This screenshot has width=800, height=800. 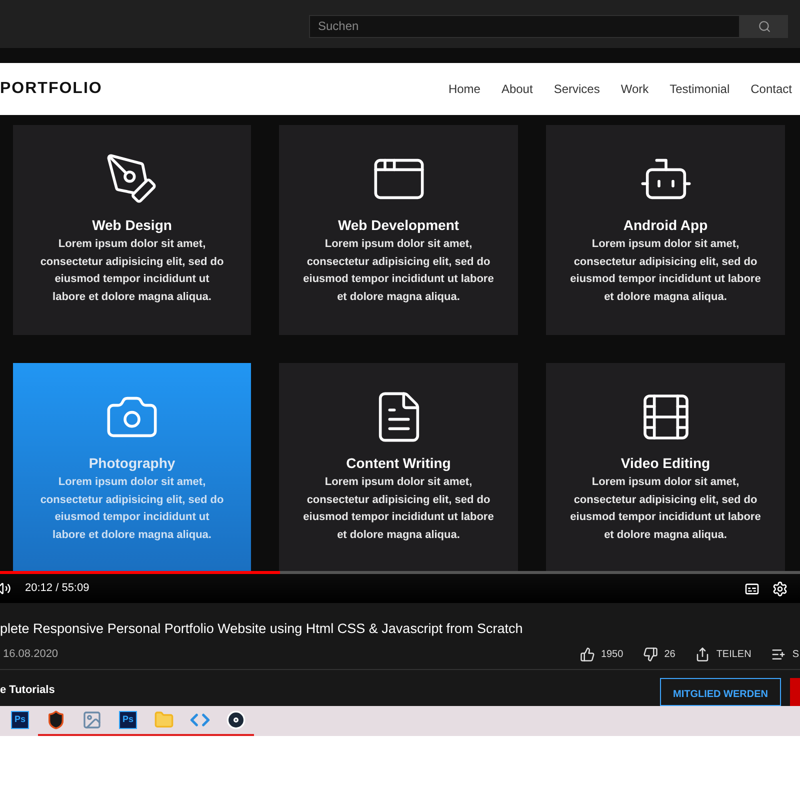 I want to click on service-title: Web Design, so click(x=132, y=225).